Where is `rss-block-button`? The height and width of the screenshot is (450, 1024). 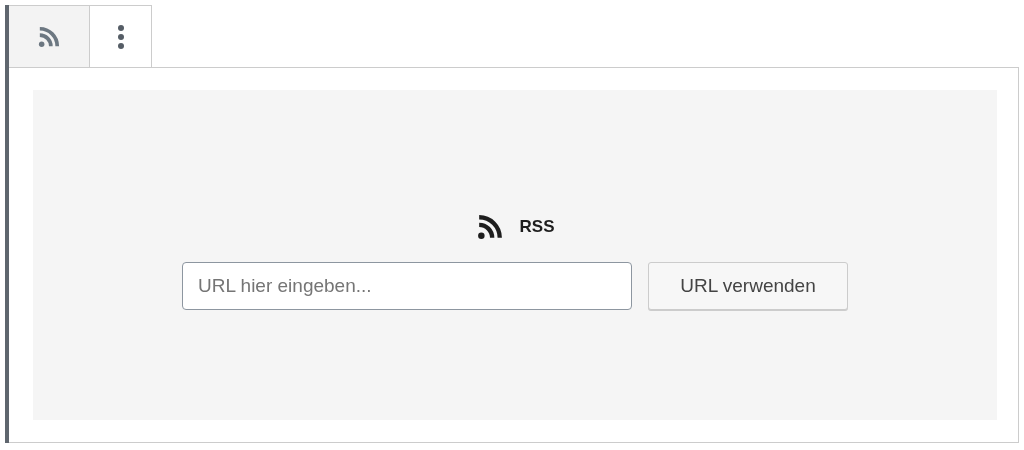 rss-block-button is located at coordinates (49, 36).